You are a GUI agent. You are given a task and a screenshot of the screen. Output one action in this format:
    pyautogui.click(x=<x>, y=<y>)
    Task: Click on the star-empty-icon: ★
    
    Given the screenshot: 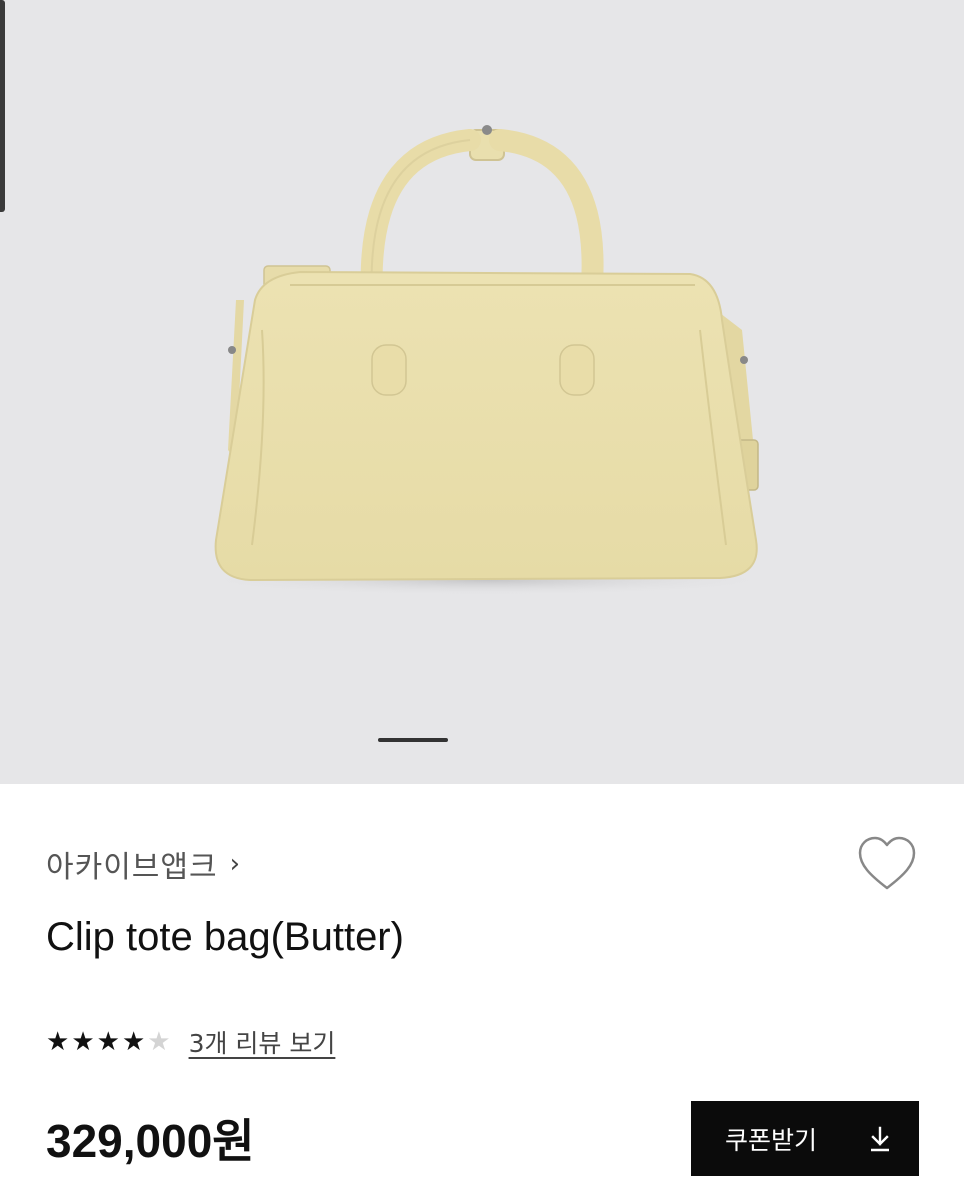 What is the action you would take?
    pyautogui.click(x=159, y=1042)
    